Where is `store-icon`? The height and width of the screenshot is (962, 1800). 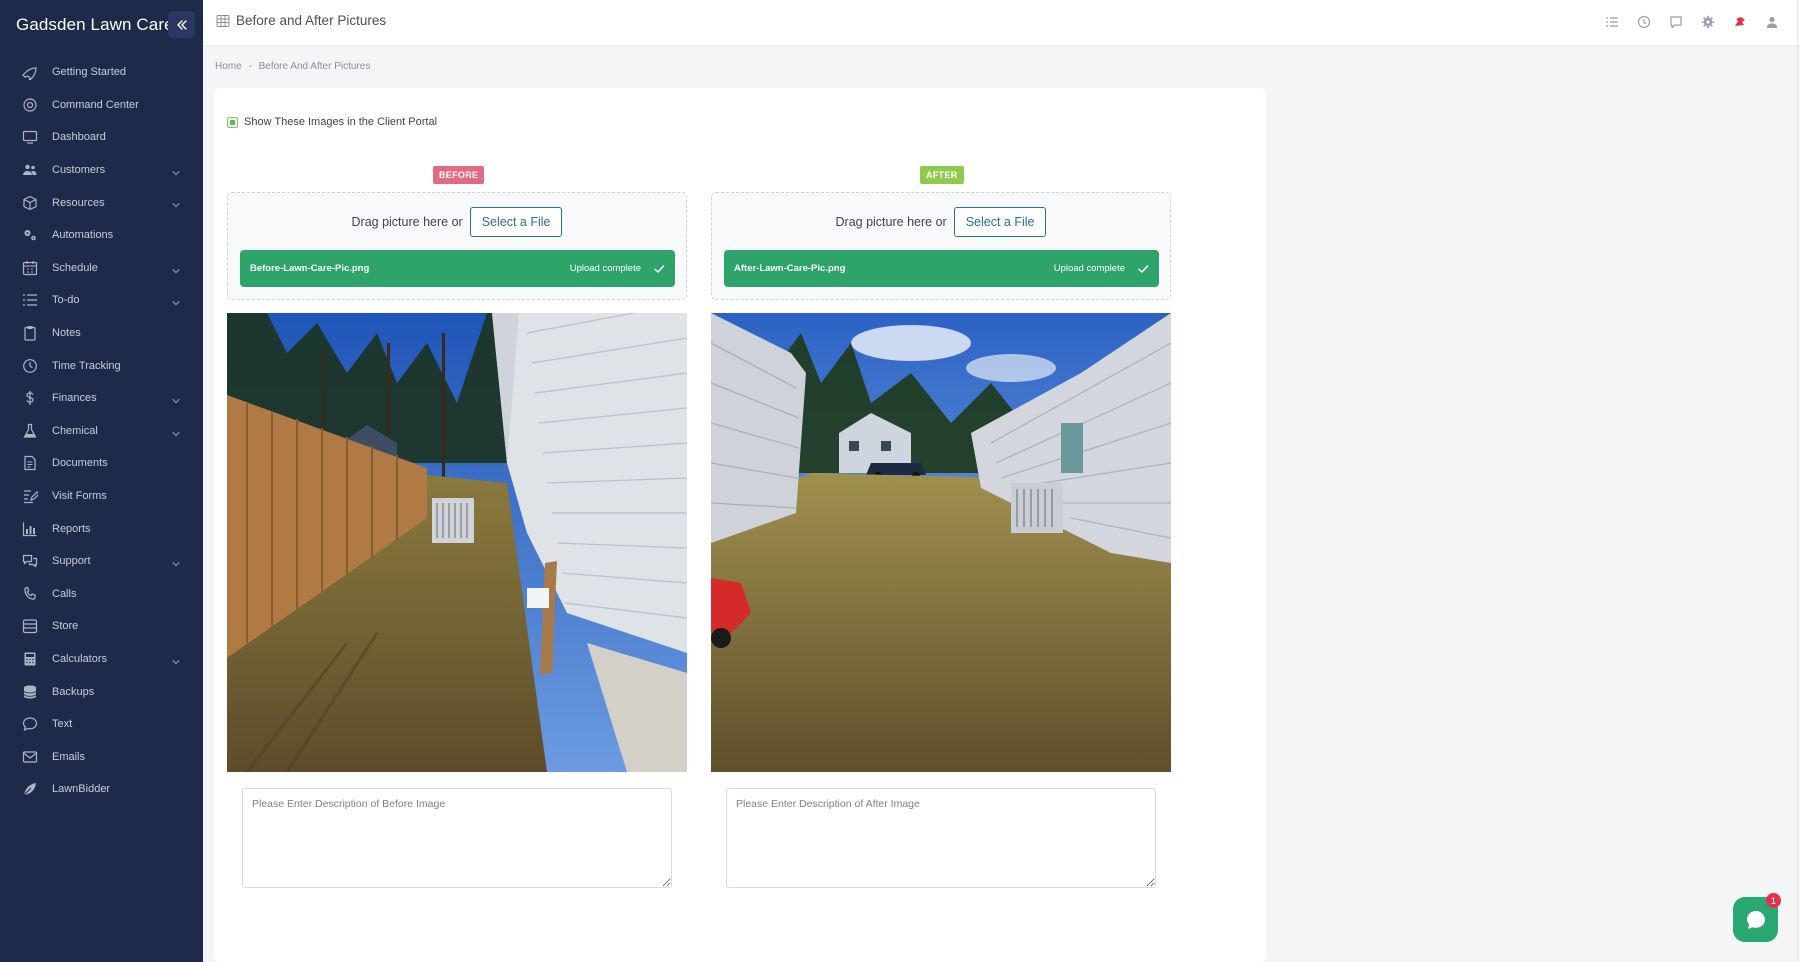
store-icon is located at coordinates (30, 626).